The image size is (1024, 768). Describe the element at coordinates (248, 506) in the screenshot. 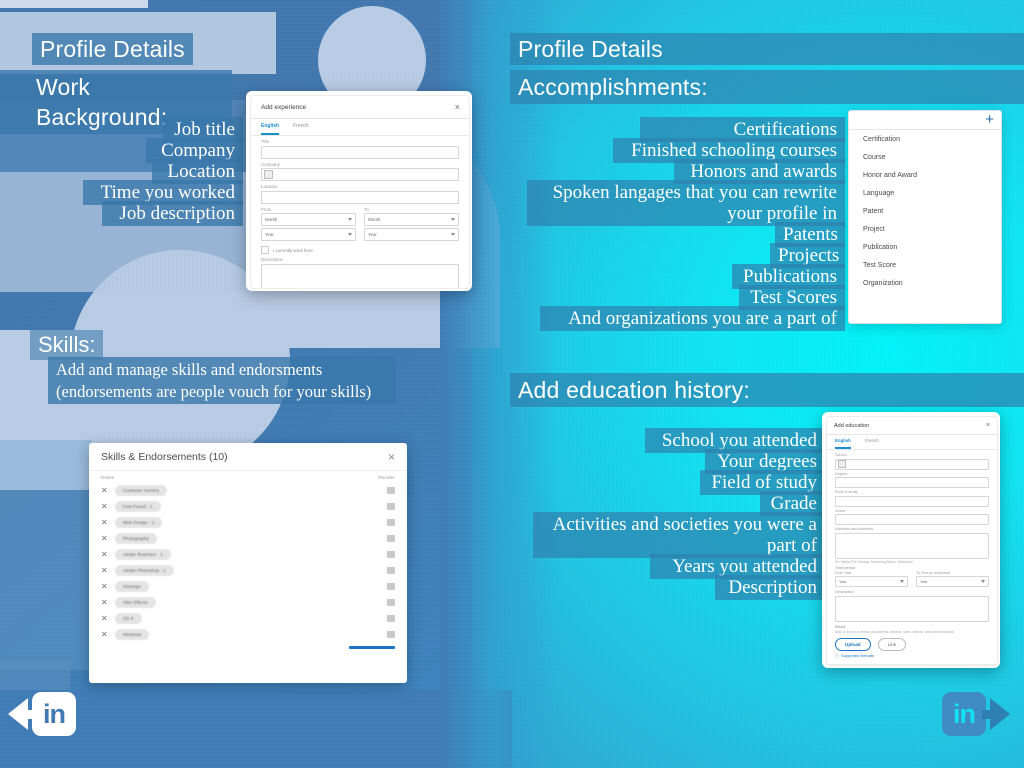

I see `skill-row: ✕ Fast Paced · 1` at that location.